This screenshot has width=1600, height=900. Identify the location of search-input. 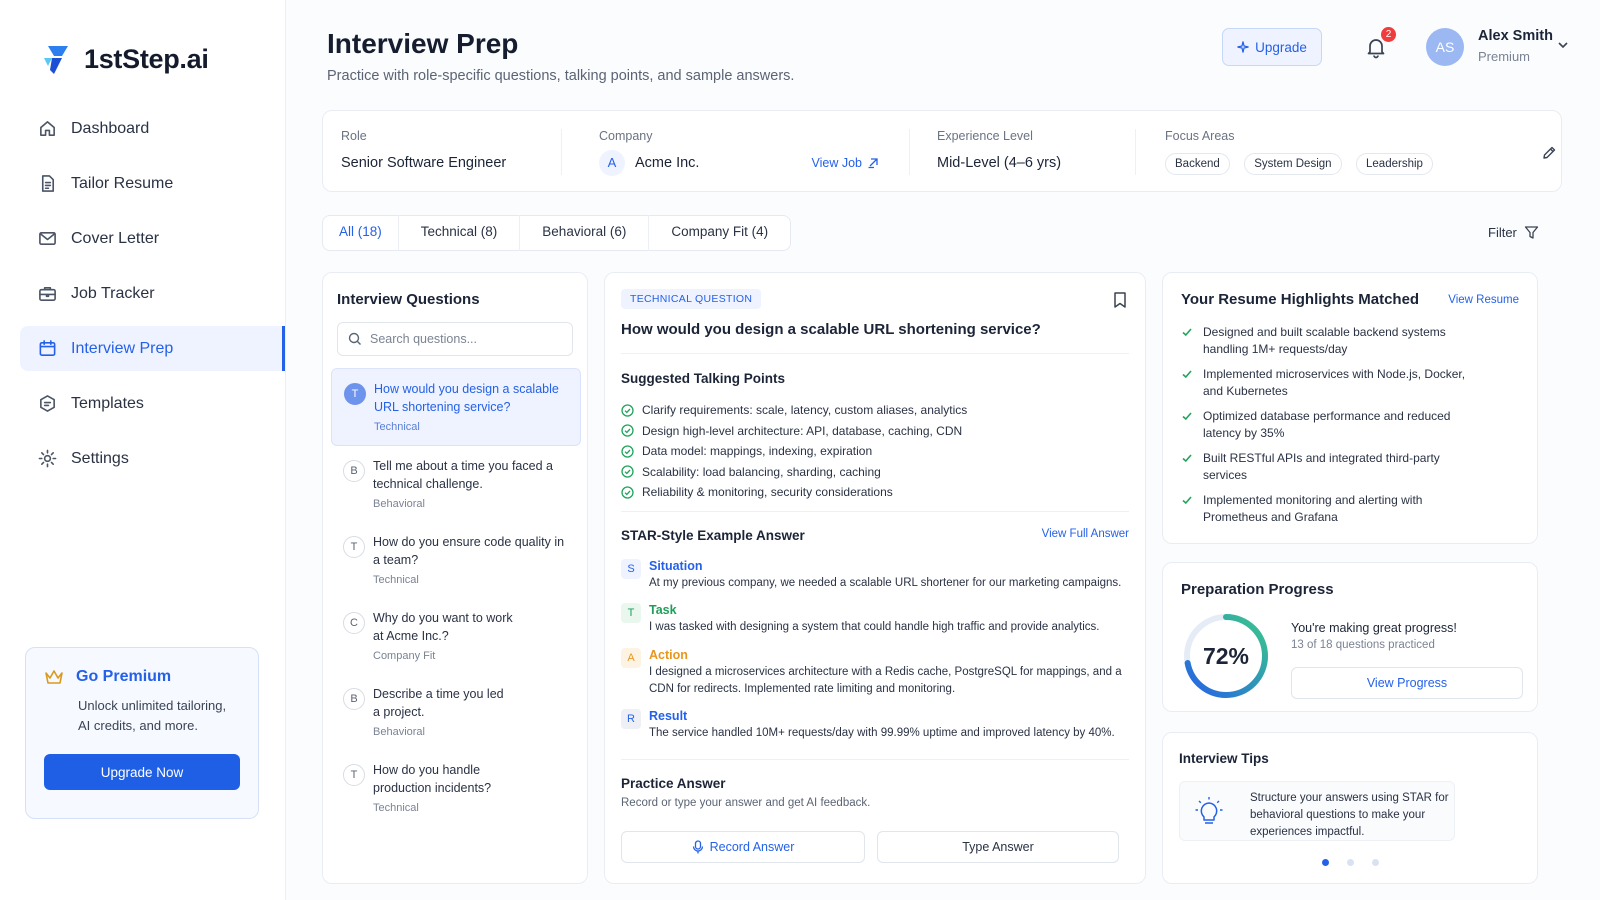
(465, 339).